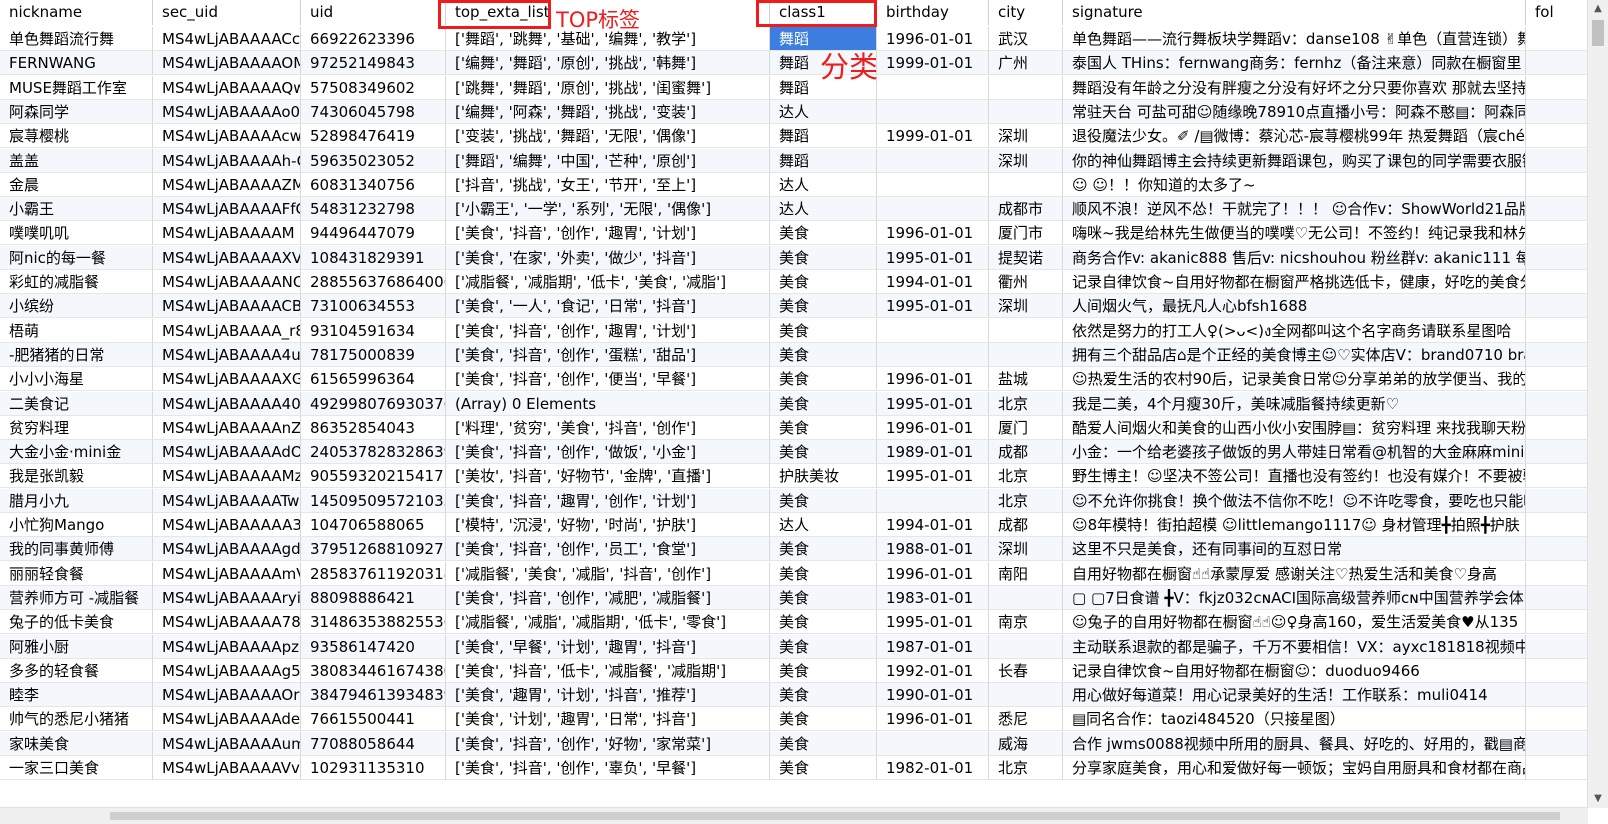 The width and height of the screenshot is (1608, 824). Describe the element at coordinates (608, 209) in the screenshot. I see `cell-top-exta-list: ['小霸王', '一学', '系列', '无限', '偶像']` at that location.